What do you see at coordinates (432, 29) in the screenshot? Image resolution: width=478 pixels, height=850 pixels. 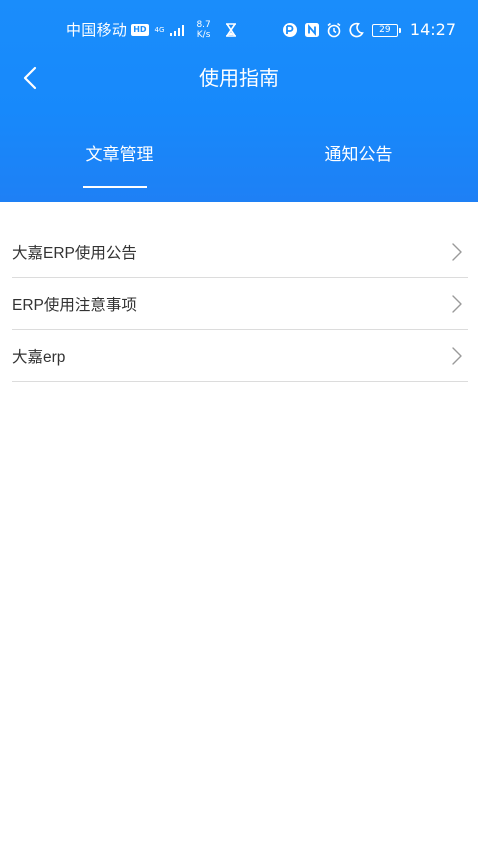 I see `status-clock: 14:27` at bounding box center [432, 29].